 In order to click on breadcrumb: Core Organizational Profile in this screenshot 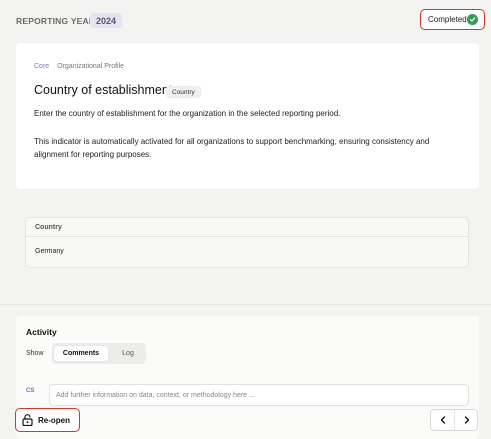, I will do `click(79, 66)`.